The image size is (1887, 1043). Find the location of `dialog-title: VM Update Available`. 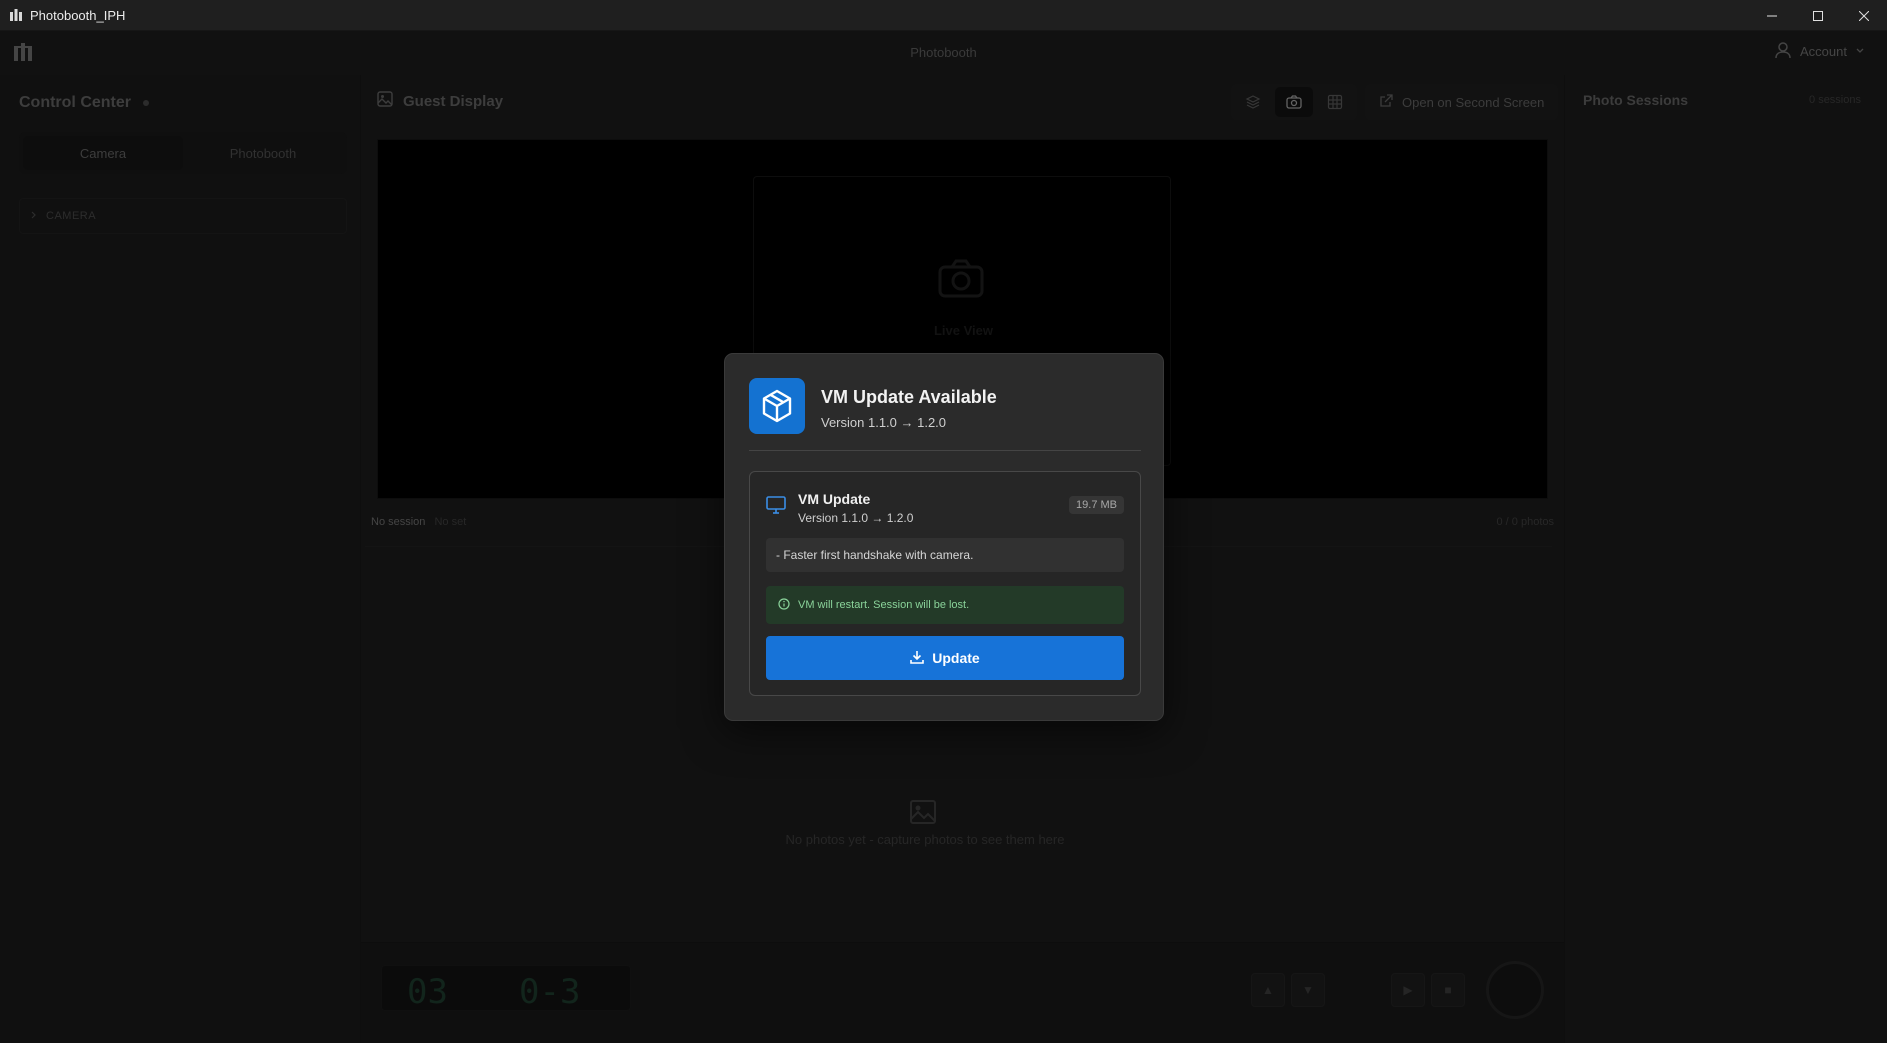

dialog-title: VM Update Available is located at coordinates (909, 397).